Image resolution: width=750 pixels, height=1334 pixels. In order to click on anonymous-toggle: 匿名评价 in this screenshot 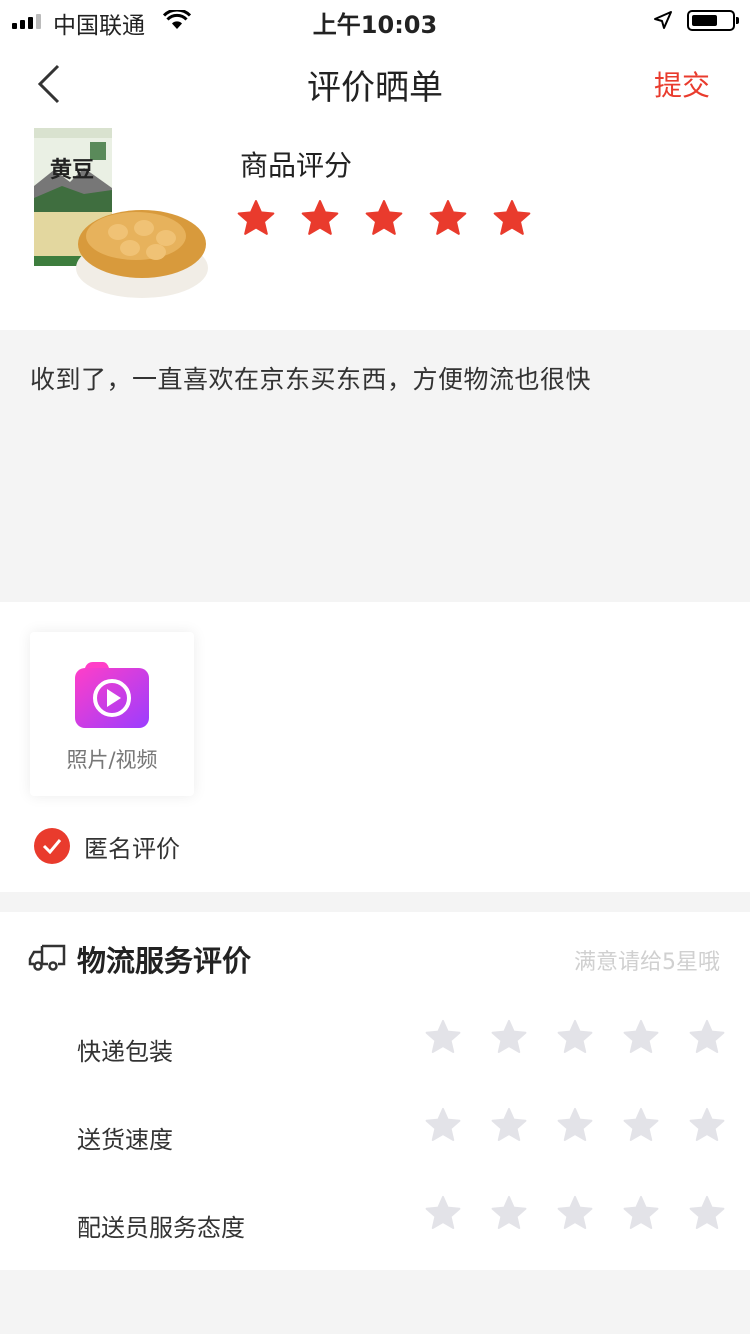, I will do `click(107, 846)`.